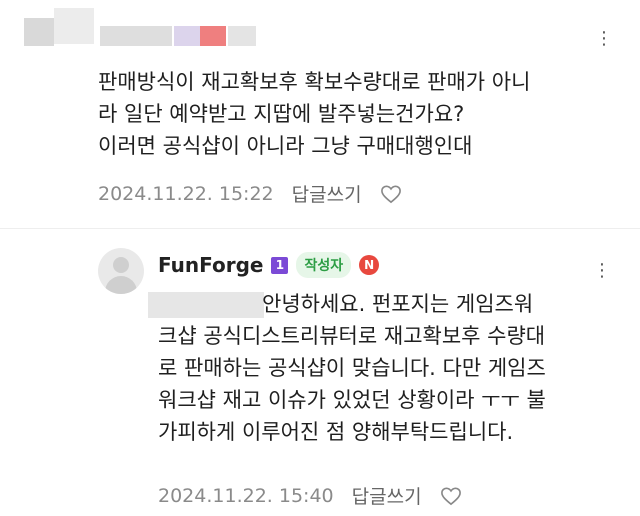  Describe the element at coordinates (324, 265) in the screenshot. I see `author-badge: 작성자` at that location.